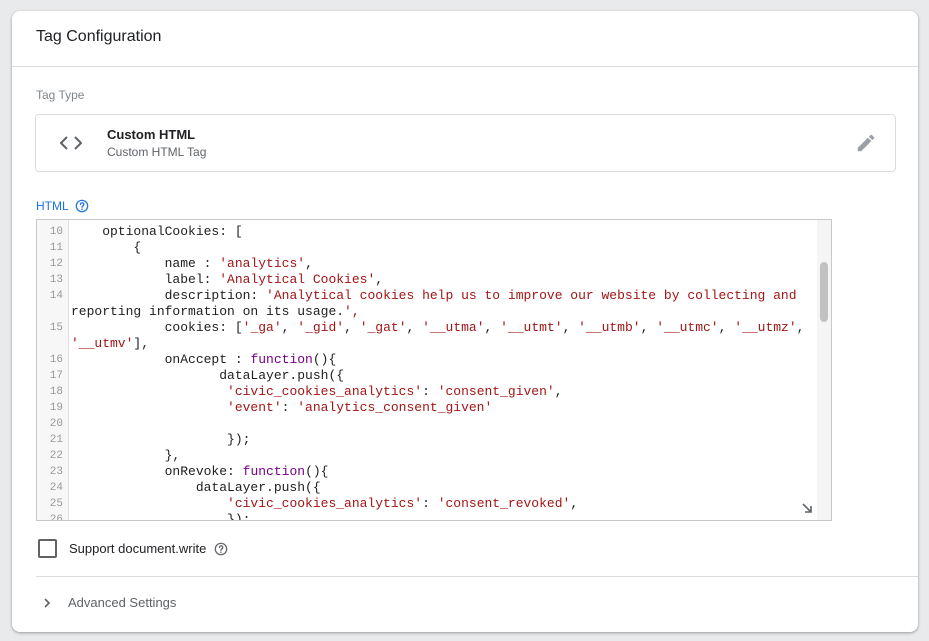  Describe the element at coordinates (56, 408) in the screenshot. I see `line-number: 19` at that location.